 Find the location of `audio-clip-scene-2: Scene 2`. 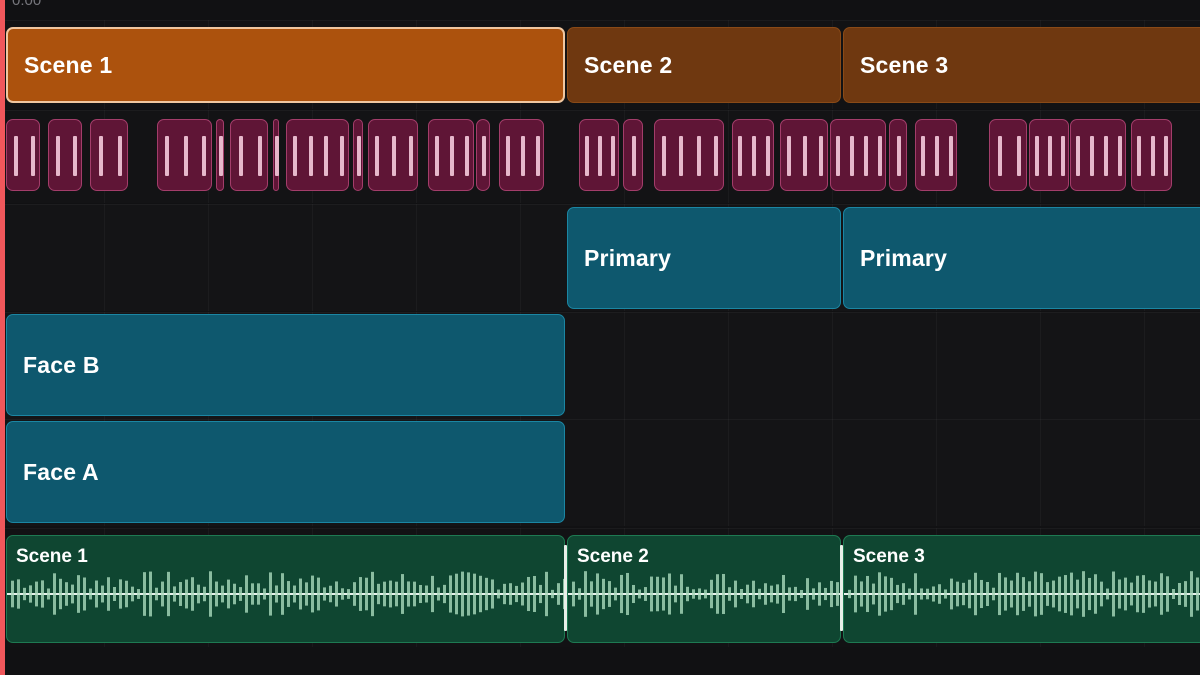

audio-clip-scene-2: Scene 2 is located at coordinates (704, 589).